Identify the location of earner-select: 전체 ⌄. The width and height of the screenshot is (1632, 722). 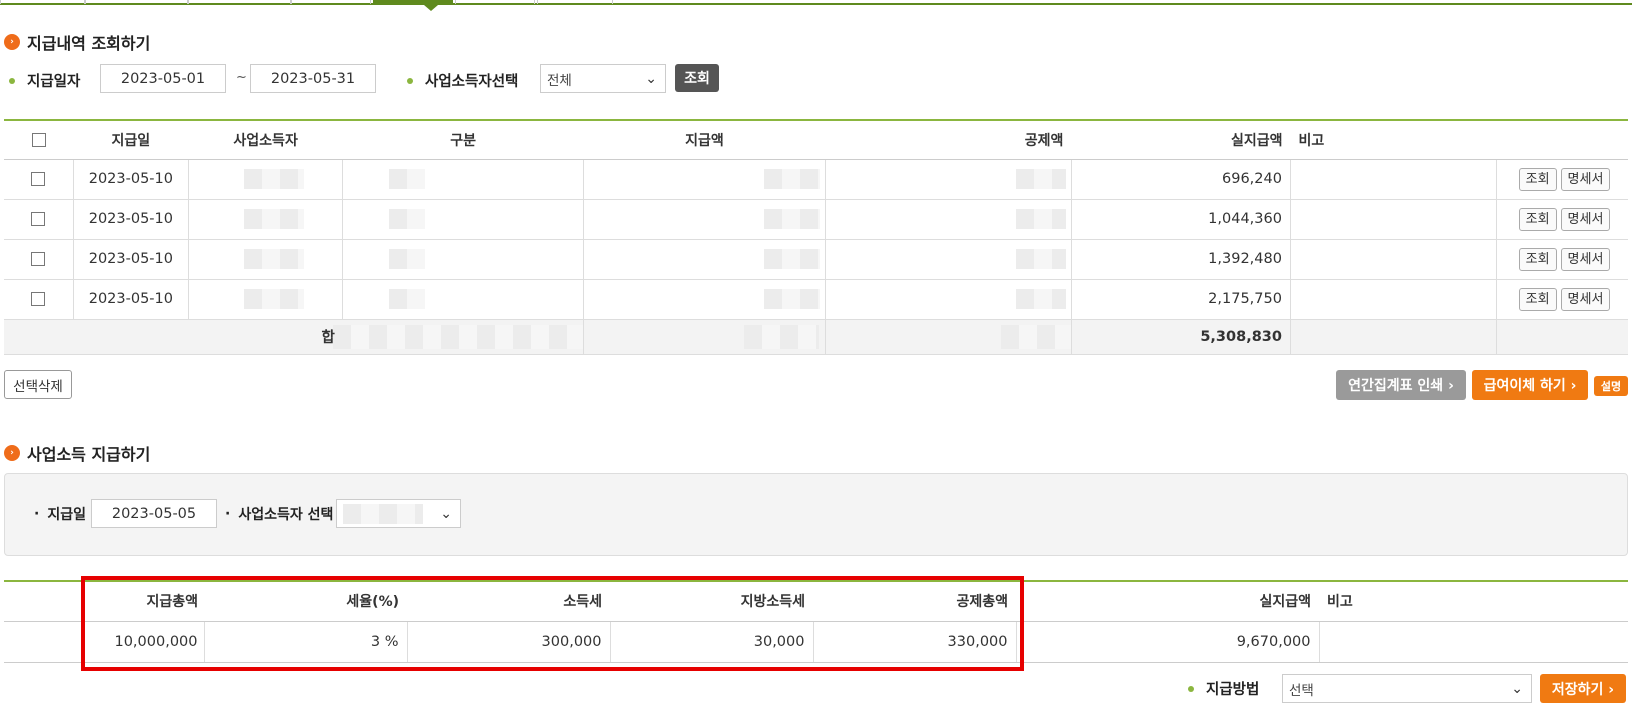
(603, 78).